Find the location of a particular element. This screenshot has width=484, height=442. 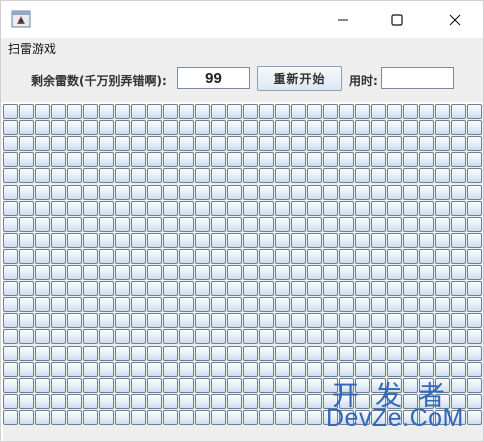

minimize-button is located at coordinates (343, 19).